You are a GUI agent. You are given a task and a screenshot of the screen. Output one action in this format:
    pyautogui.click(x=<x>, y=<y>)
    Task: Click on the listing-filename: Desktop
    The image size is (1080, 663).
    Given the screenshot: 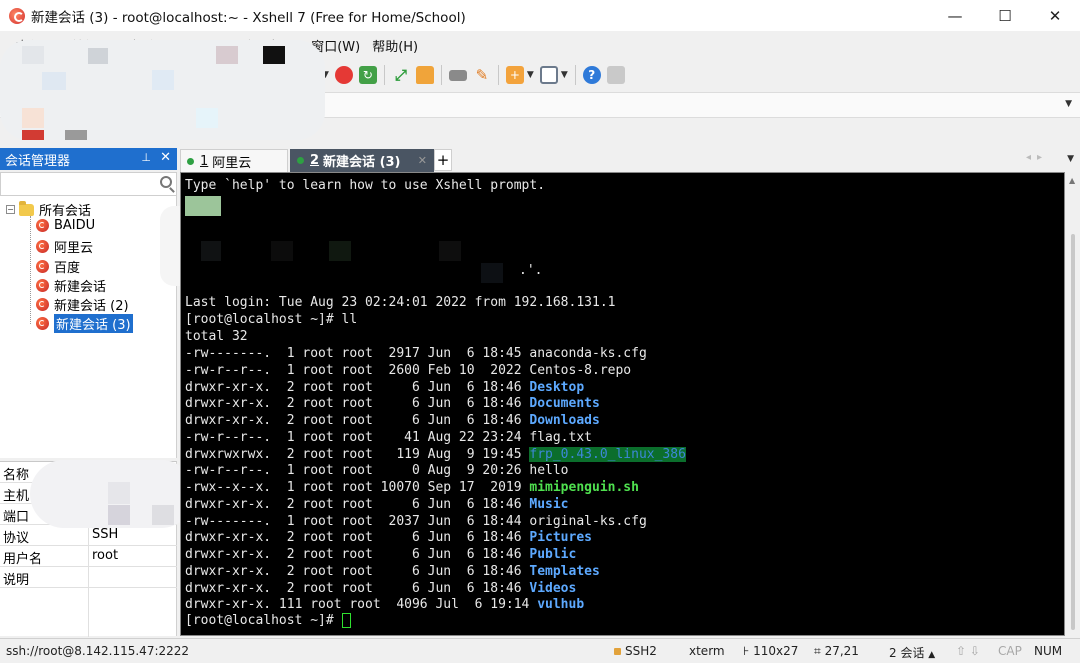 What is the action you would take?
    pyautogui.click(x=557, y=387)
    